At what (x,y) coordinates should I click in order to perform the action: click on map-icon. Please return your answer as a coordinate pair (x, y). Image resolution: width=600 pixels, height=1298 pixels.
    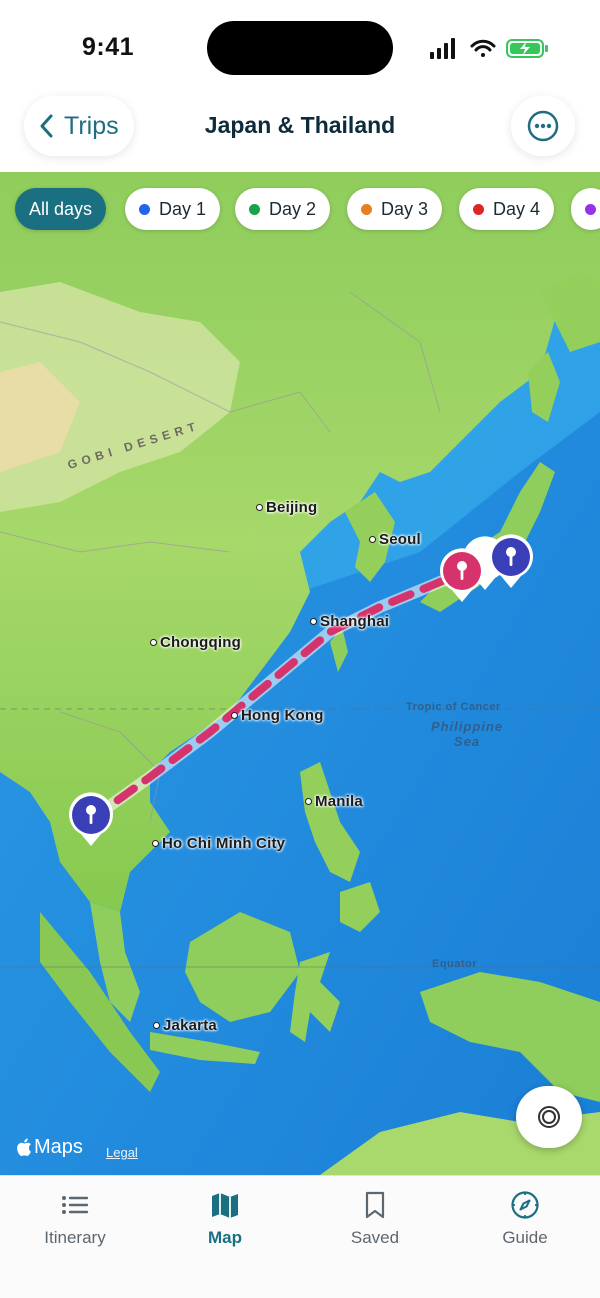
    Looking at the image, I should click on (225, 1205).